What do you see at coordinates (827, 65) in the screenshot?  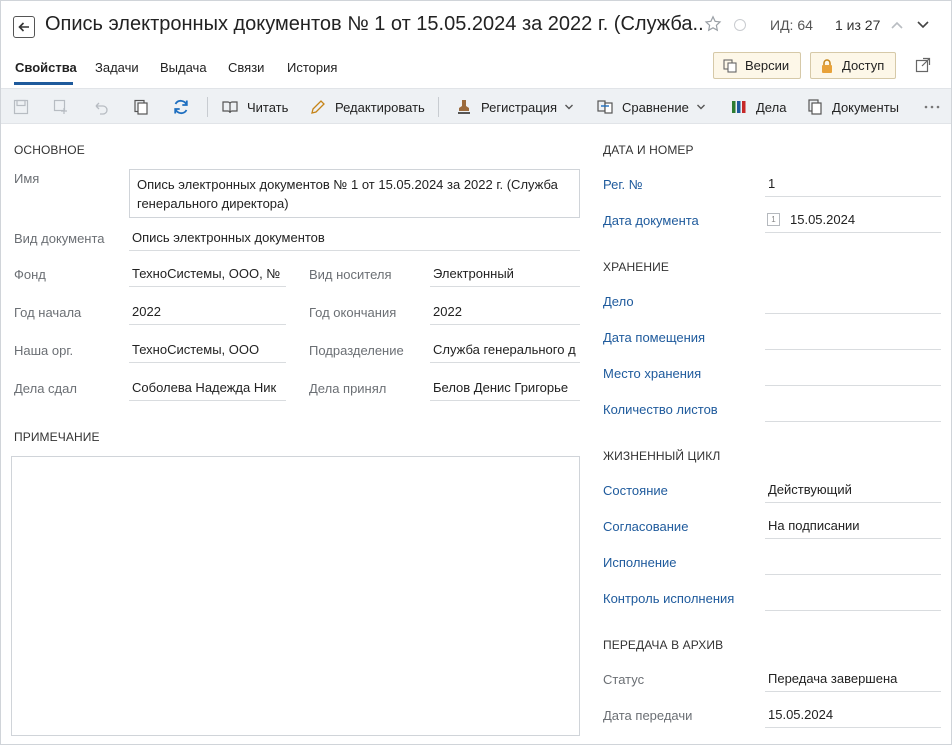 I see `lock-icon` at bounding box center [827, 65].